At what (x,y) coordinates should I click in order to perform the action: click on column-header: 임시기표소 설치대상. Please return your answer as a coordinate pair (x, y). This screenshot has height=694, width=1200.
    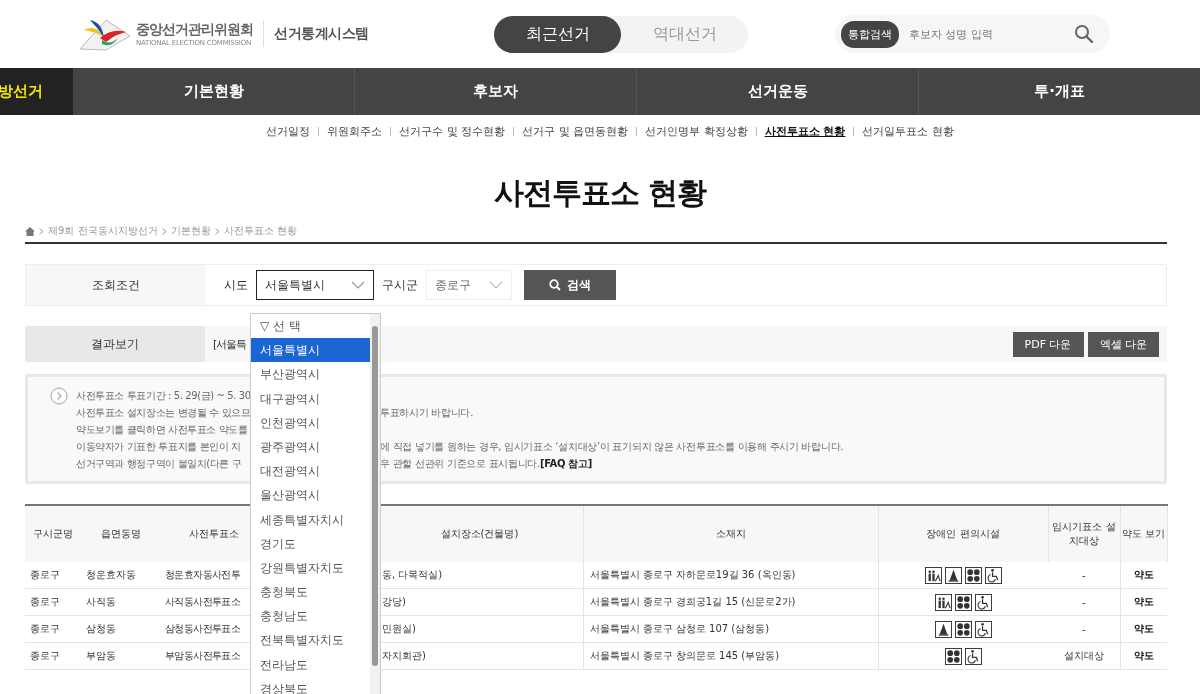
    Looking at the image, I should click on (1084, 533).